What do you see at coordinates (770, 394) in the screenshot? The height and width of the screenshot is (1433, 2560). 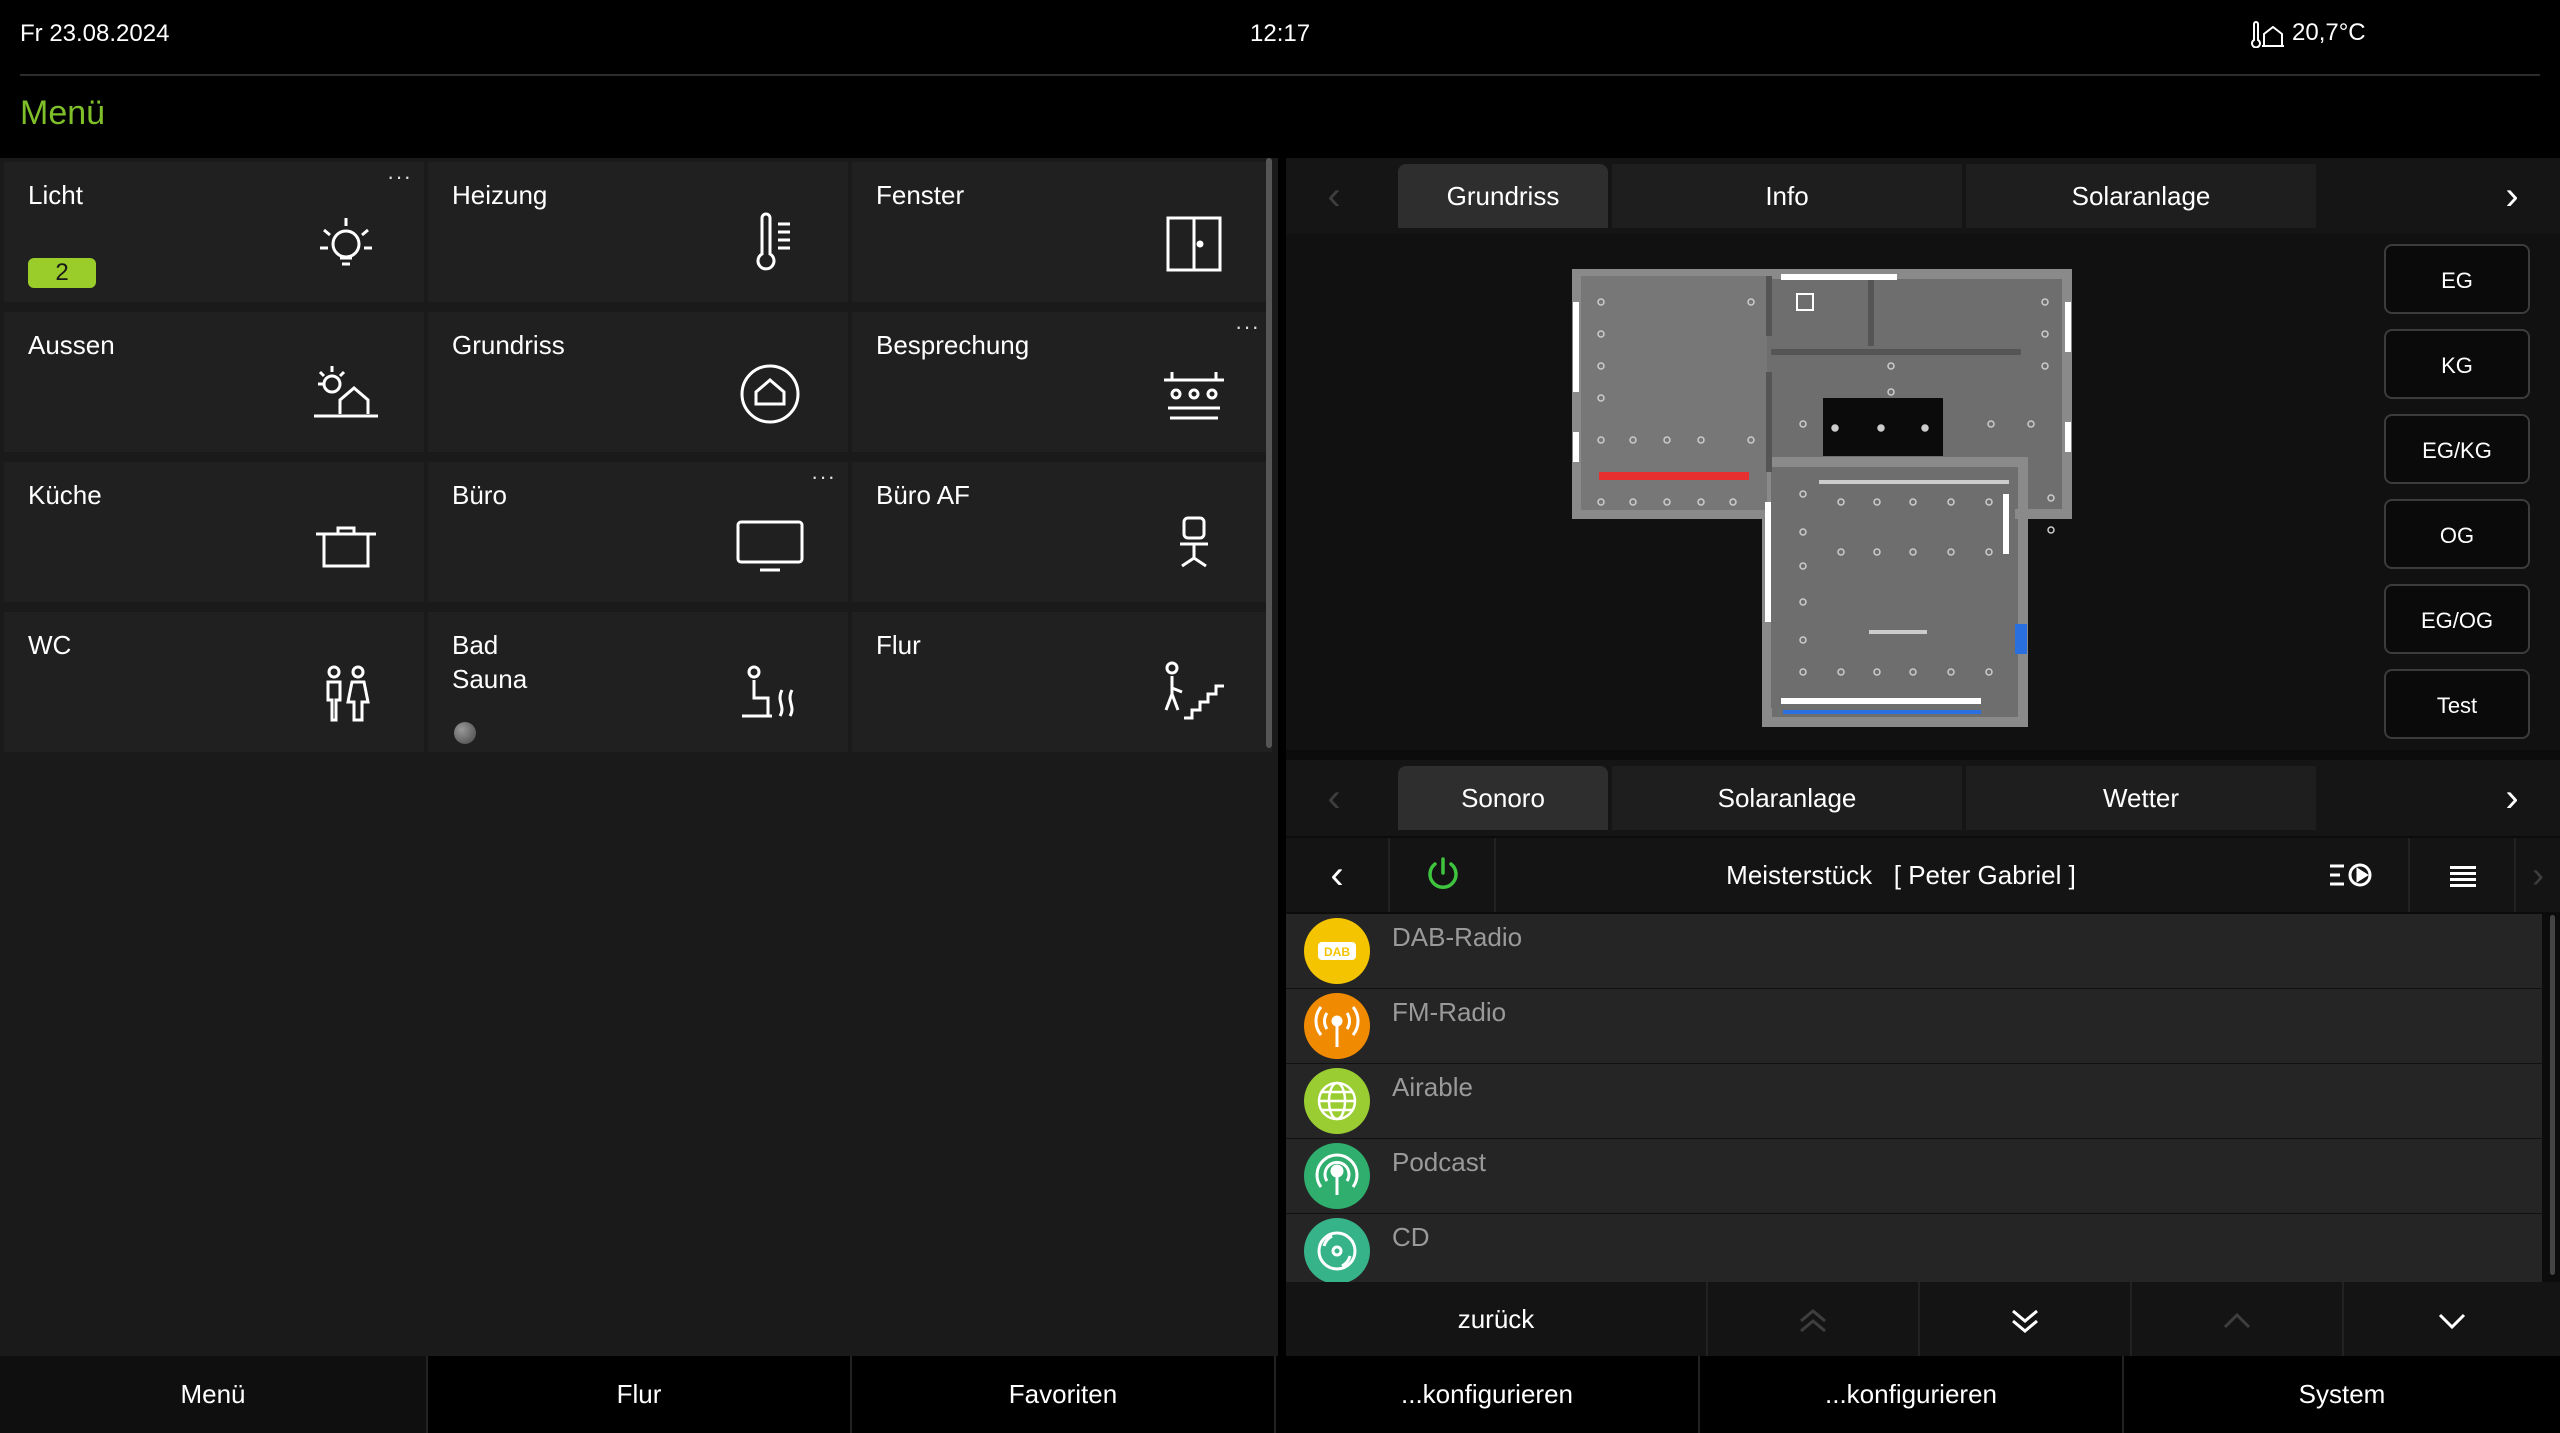 I see `house-circle-icon` at bounding box center [770, 394].